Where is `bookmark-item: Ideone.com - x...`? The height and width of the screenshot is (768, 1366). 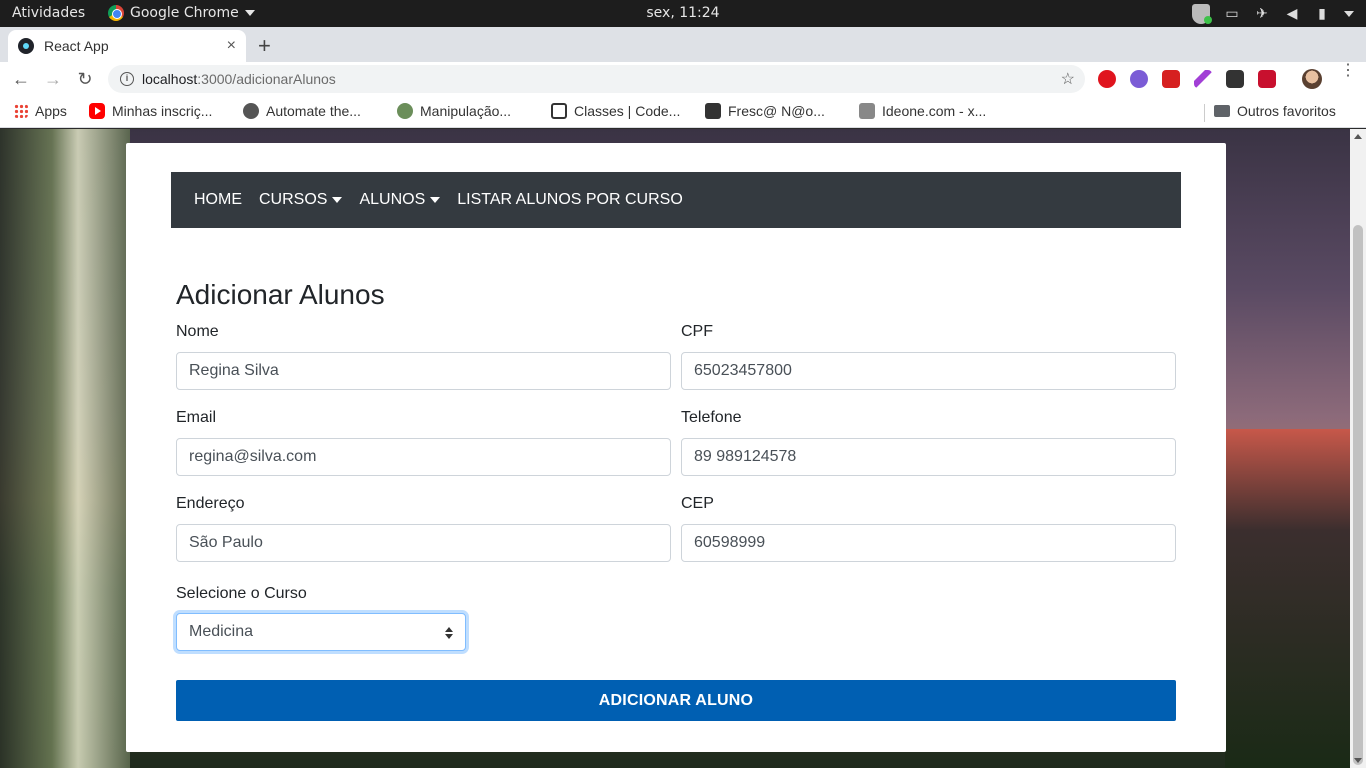
bookmark-item: Ideone.com - x... is located at coordinates (922, 111).